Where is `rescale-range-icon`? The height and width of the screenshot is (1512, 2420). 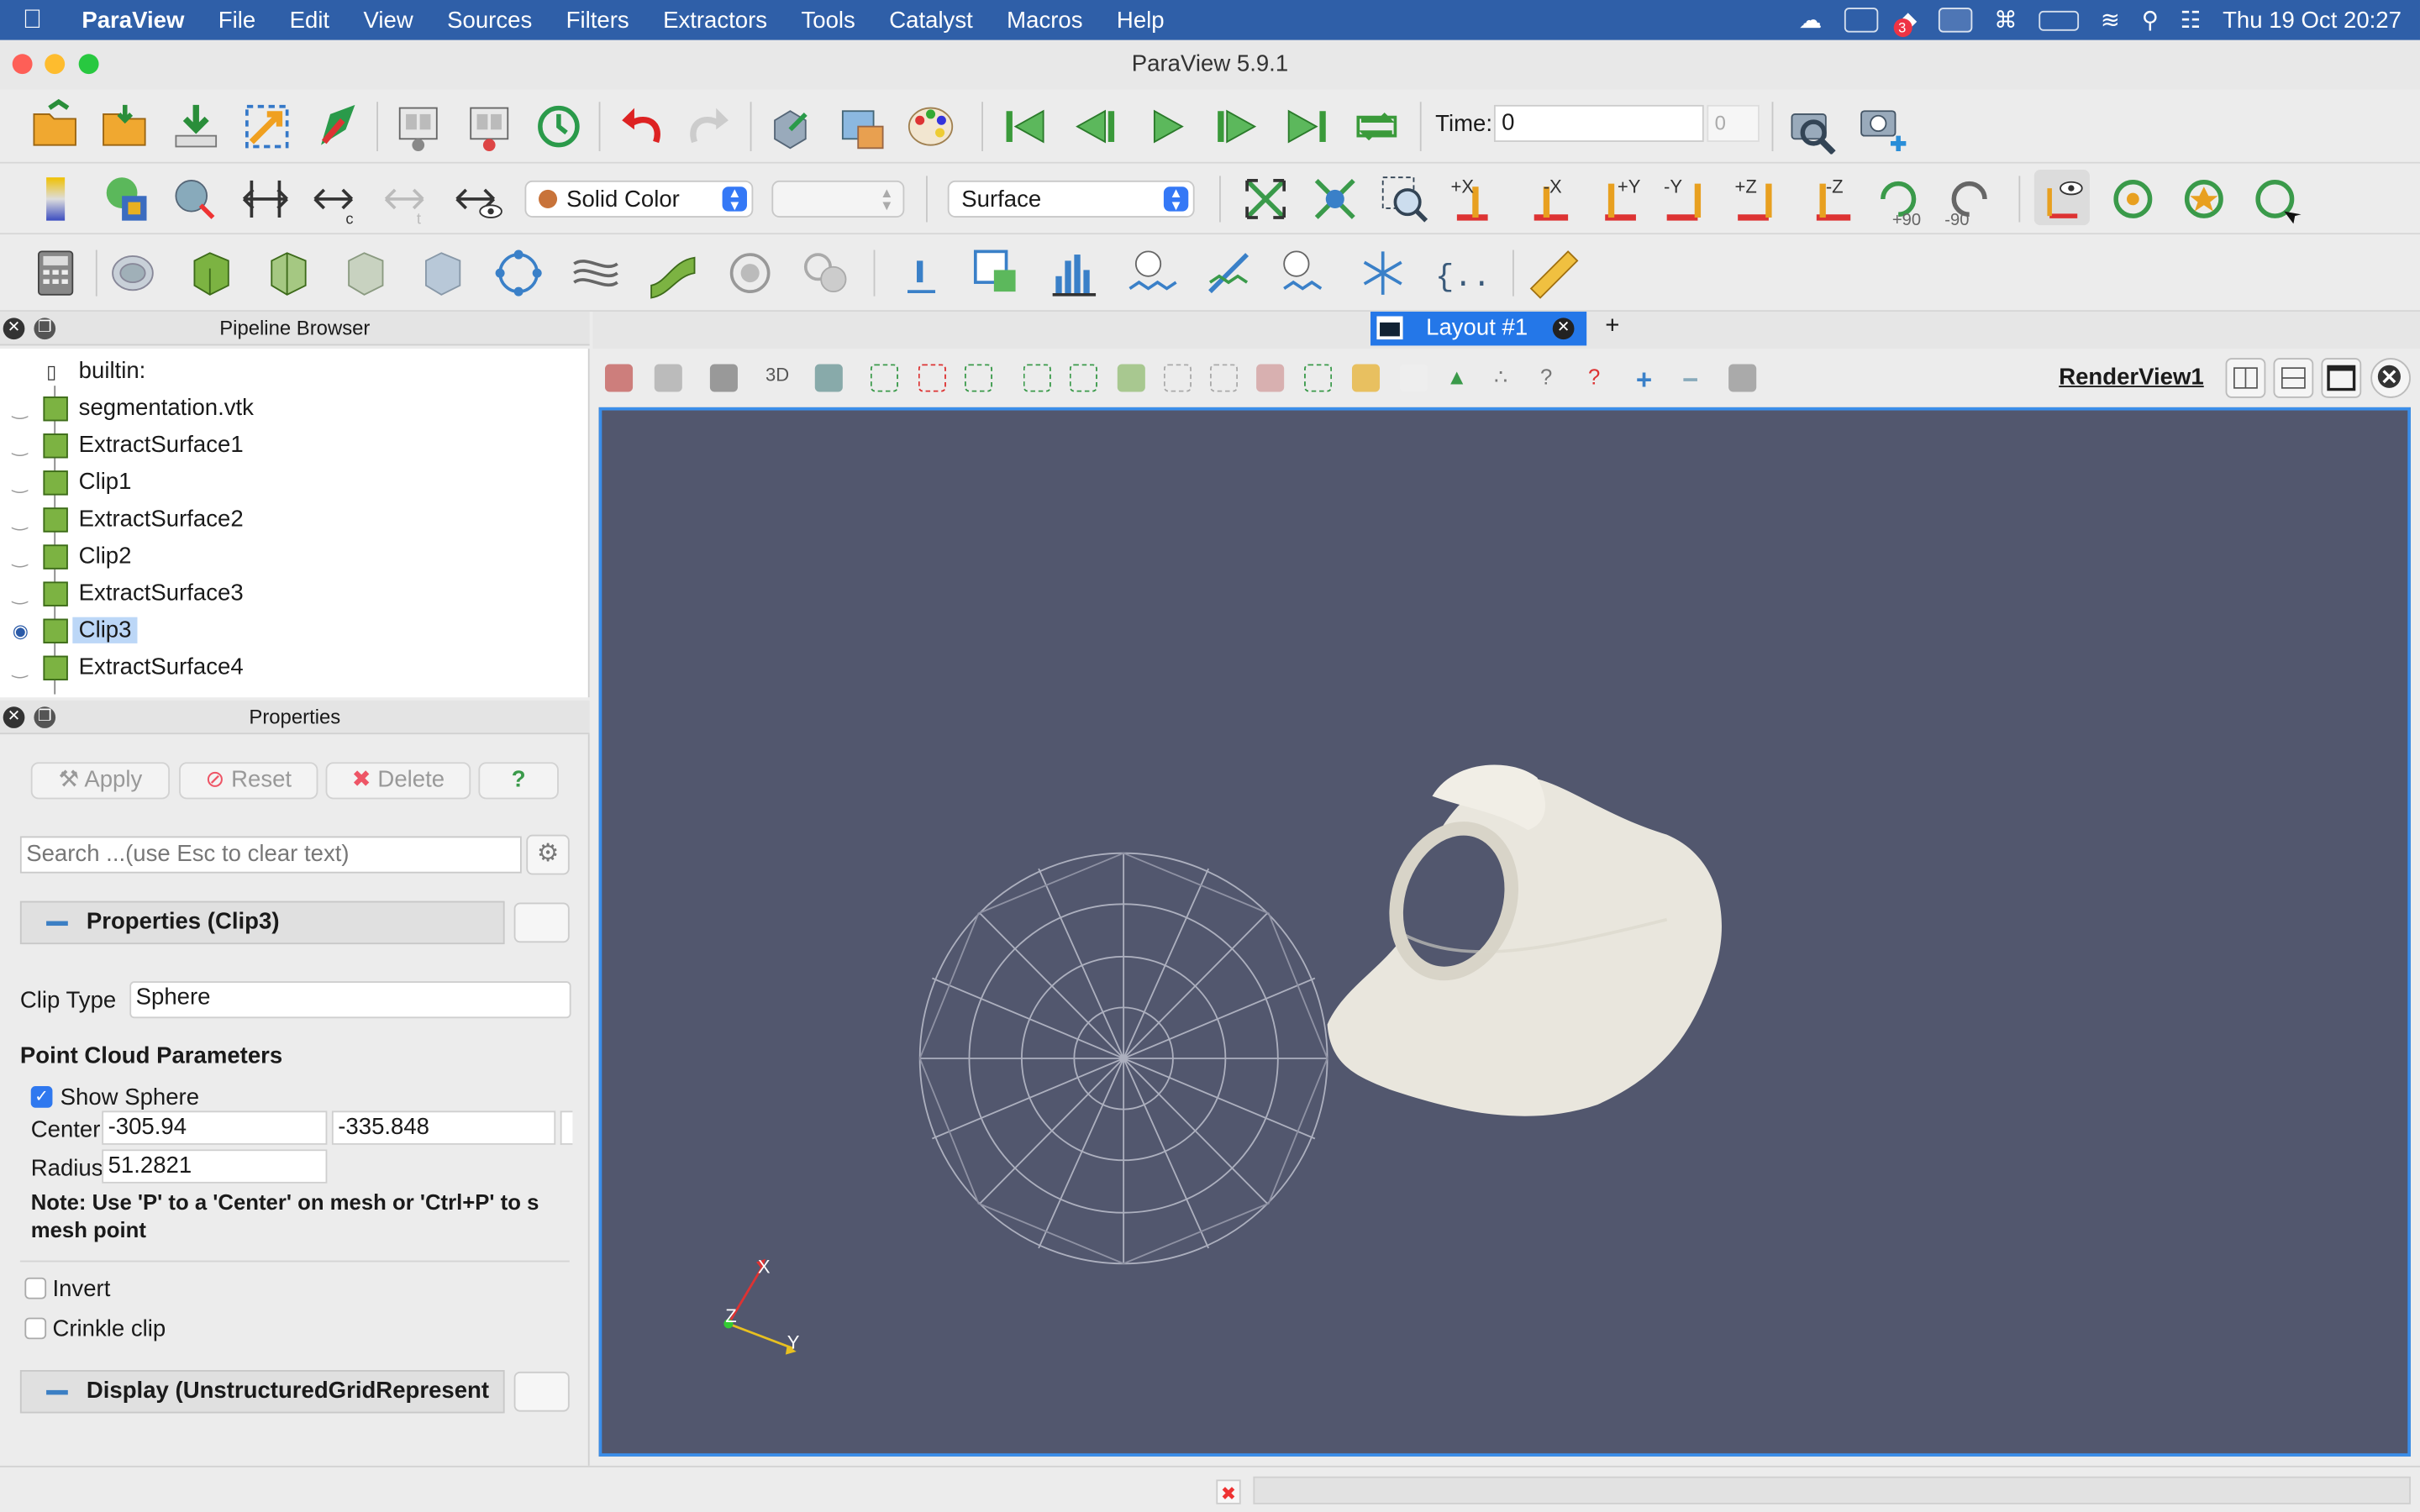 rescale-range-icon is located at coordinates (265, 199).